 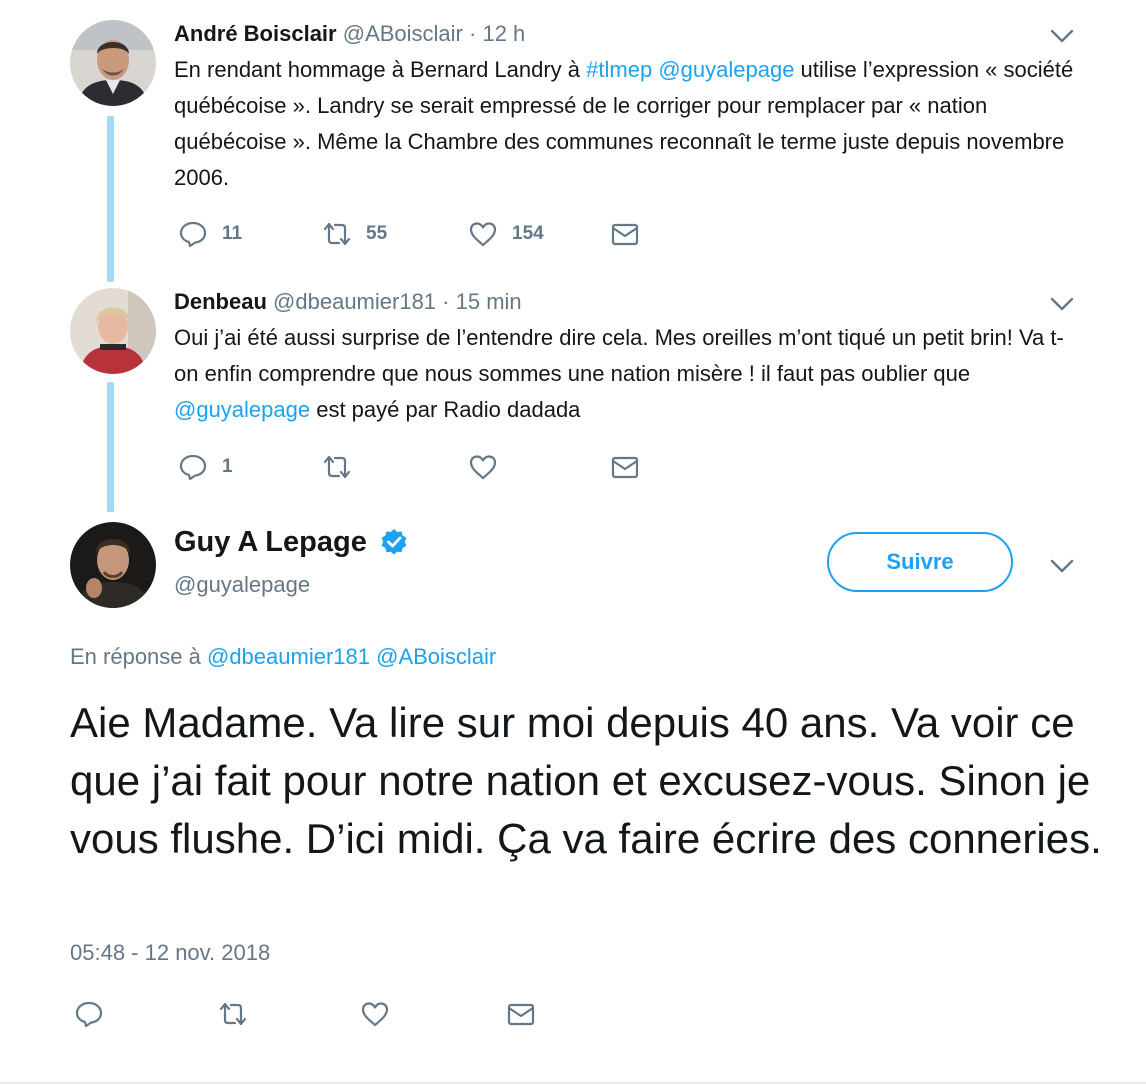 I want to click on tweet-text-part: En rendant hommage à Bernard Landry à, so click(x=380, y=69).